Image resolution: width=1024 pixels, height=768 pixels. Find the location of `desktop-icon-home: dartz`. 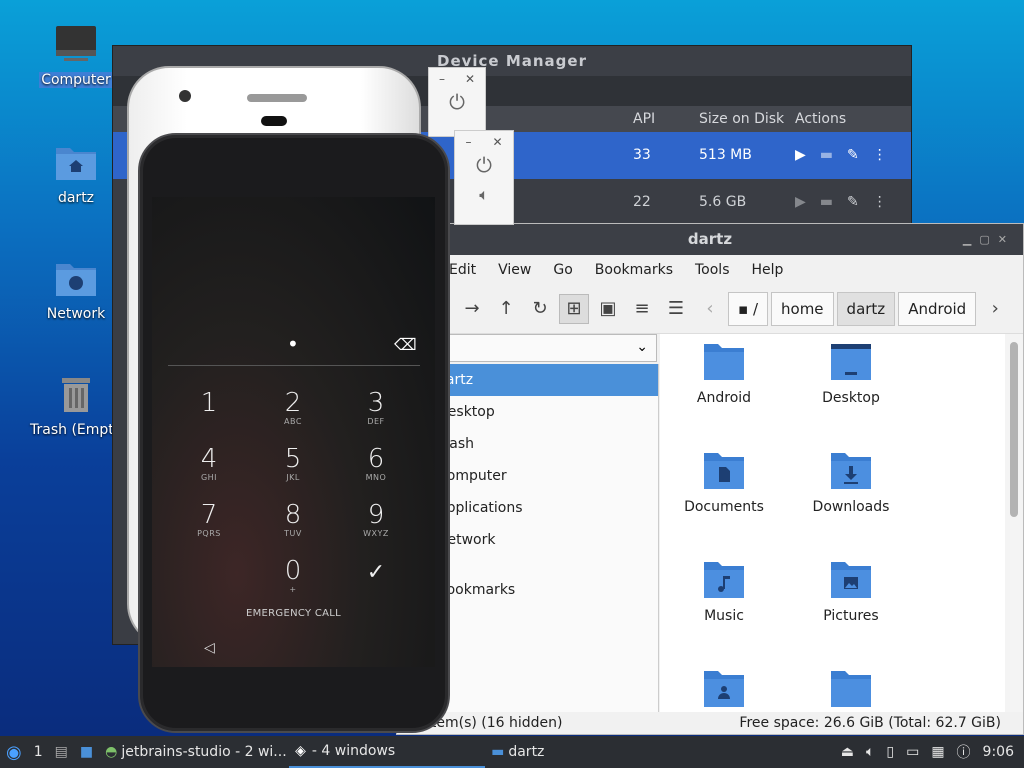

desktop-icon-home: dartz is located at coordinates (76, 173).